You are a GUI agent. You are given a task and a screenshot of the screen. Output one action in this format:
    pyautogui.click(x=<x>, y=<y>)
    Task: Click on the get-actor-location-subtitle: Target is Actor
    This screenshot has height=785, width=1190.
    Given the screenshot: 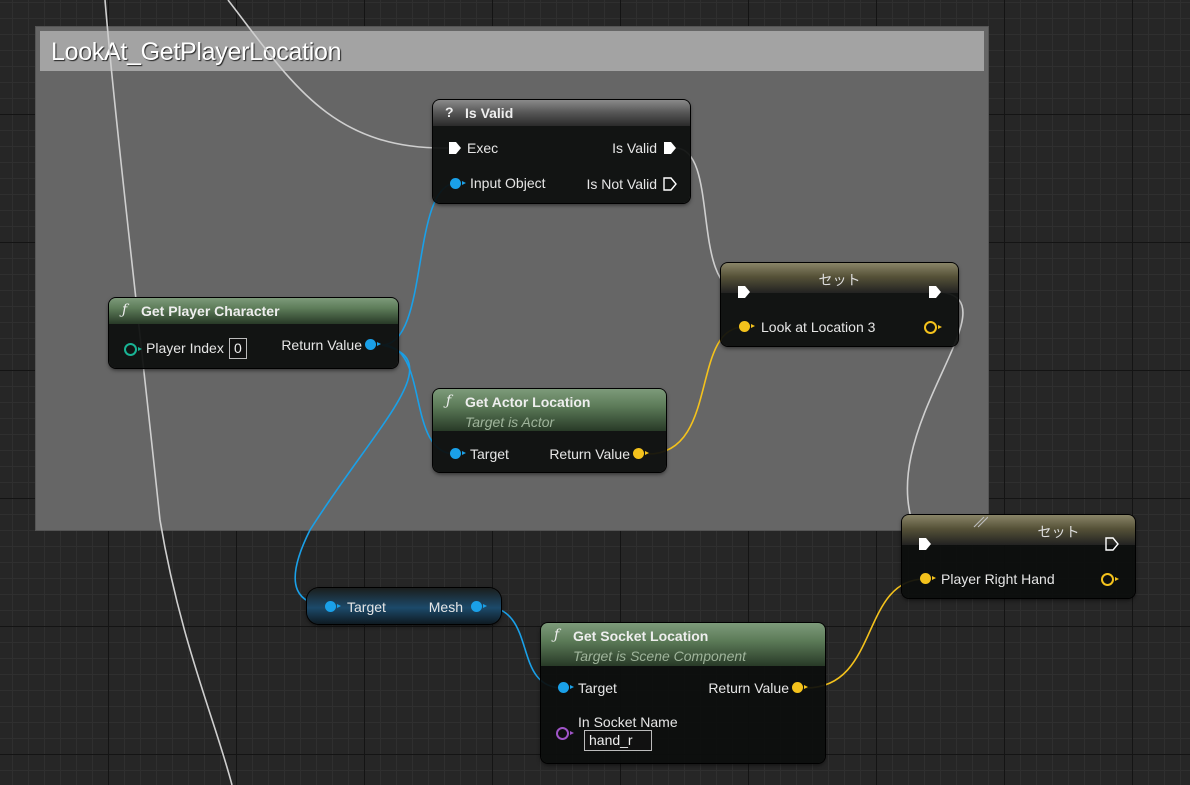 What is the action you would take?
    pyautogui.click(x=510, y=422)
    